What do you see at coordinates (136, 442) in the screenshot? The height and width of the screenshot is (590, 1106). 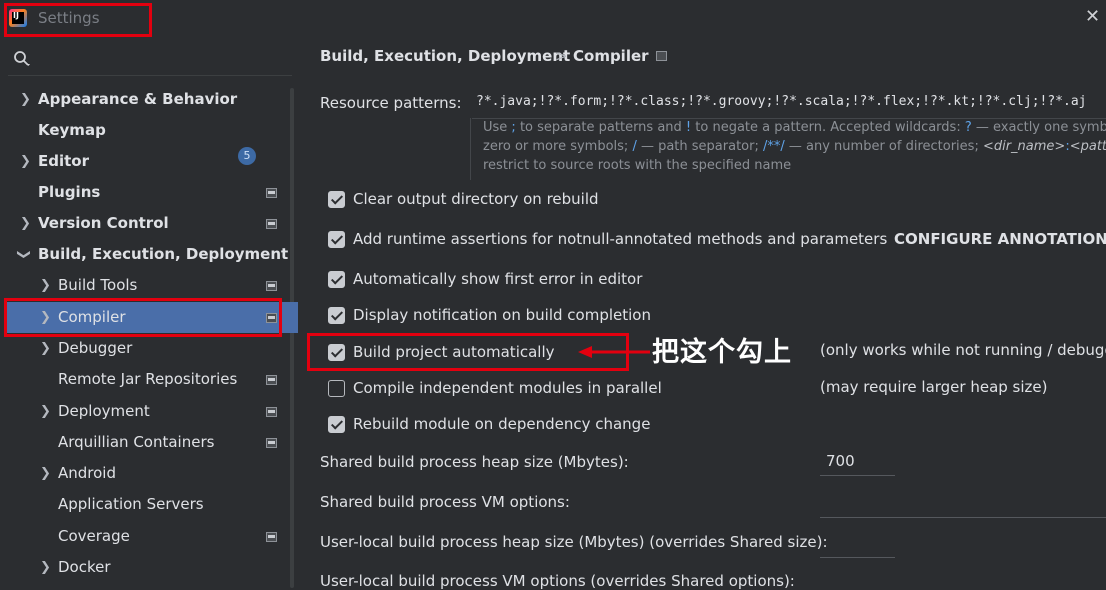 I see `sidebar-item-label: Arquillian Containers` at bounding box center [136, 442].